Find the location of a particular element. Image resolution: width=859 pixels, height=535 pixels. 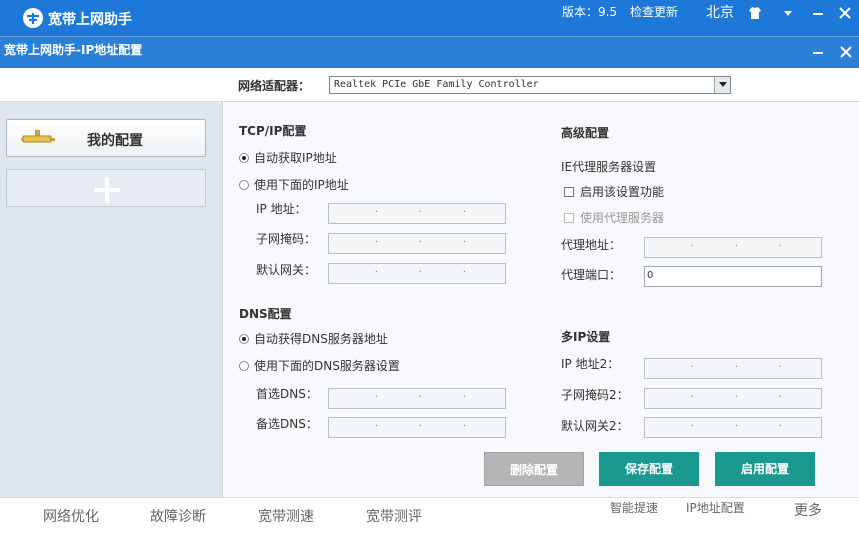

gateway-label: 默认网关： is located at coordinates (286, 270).